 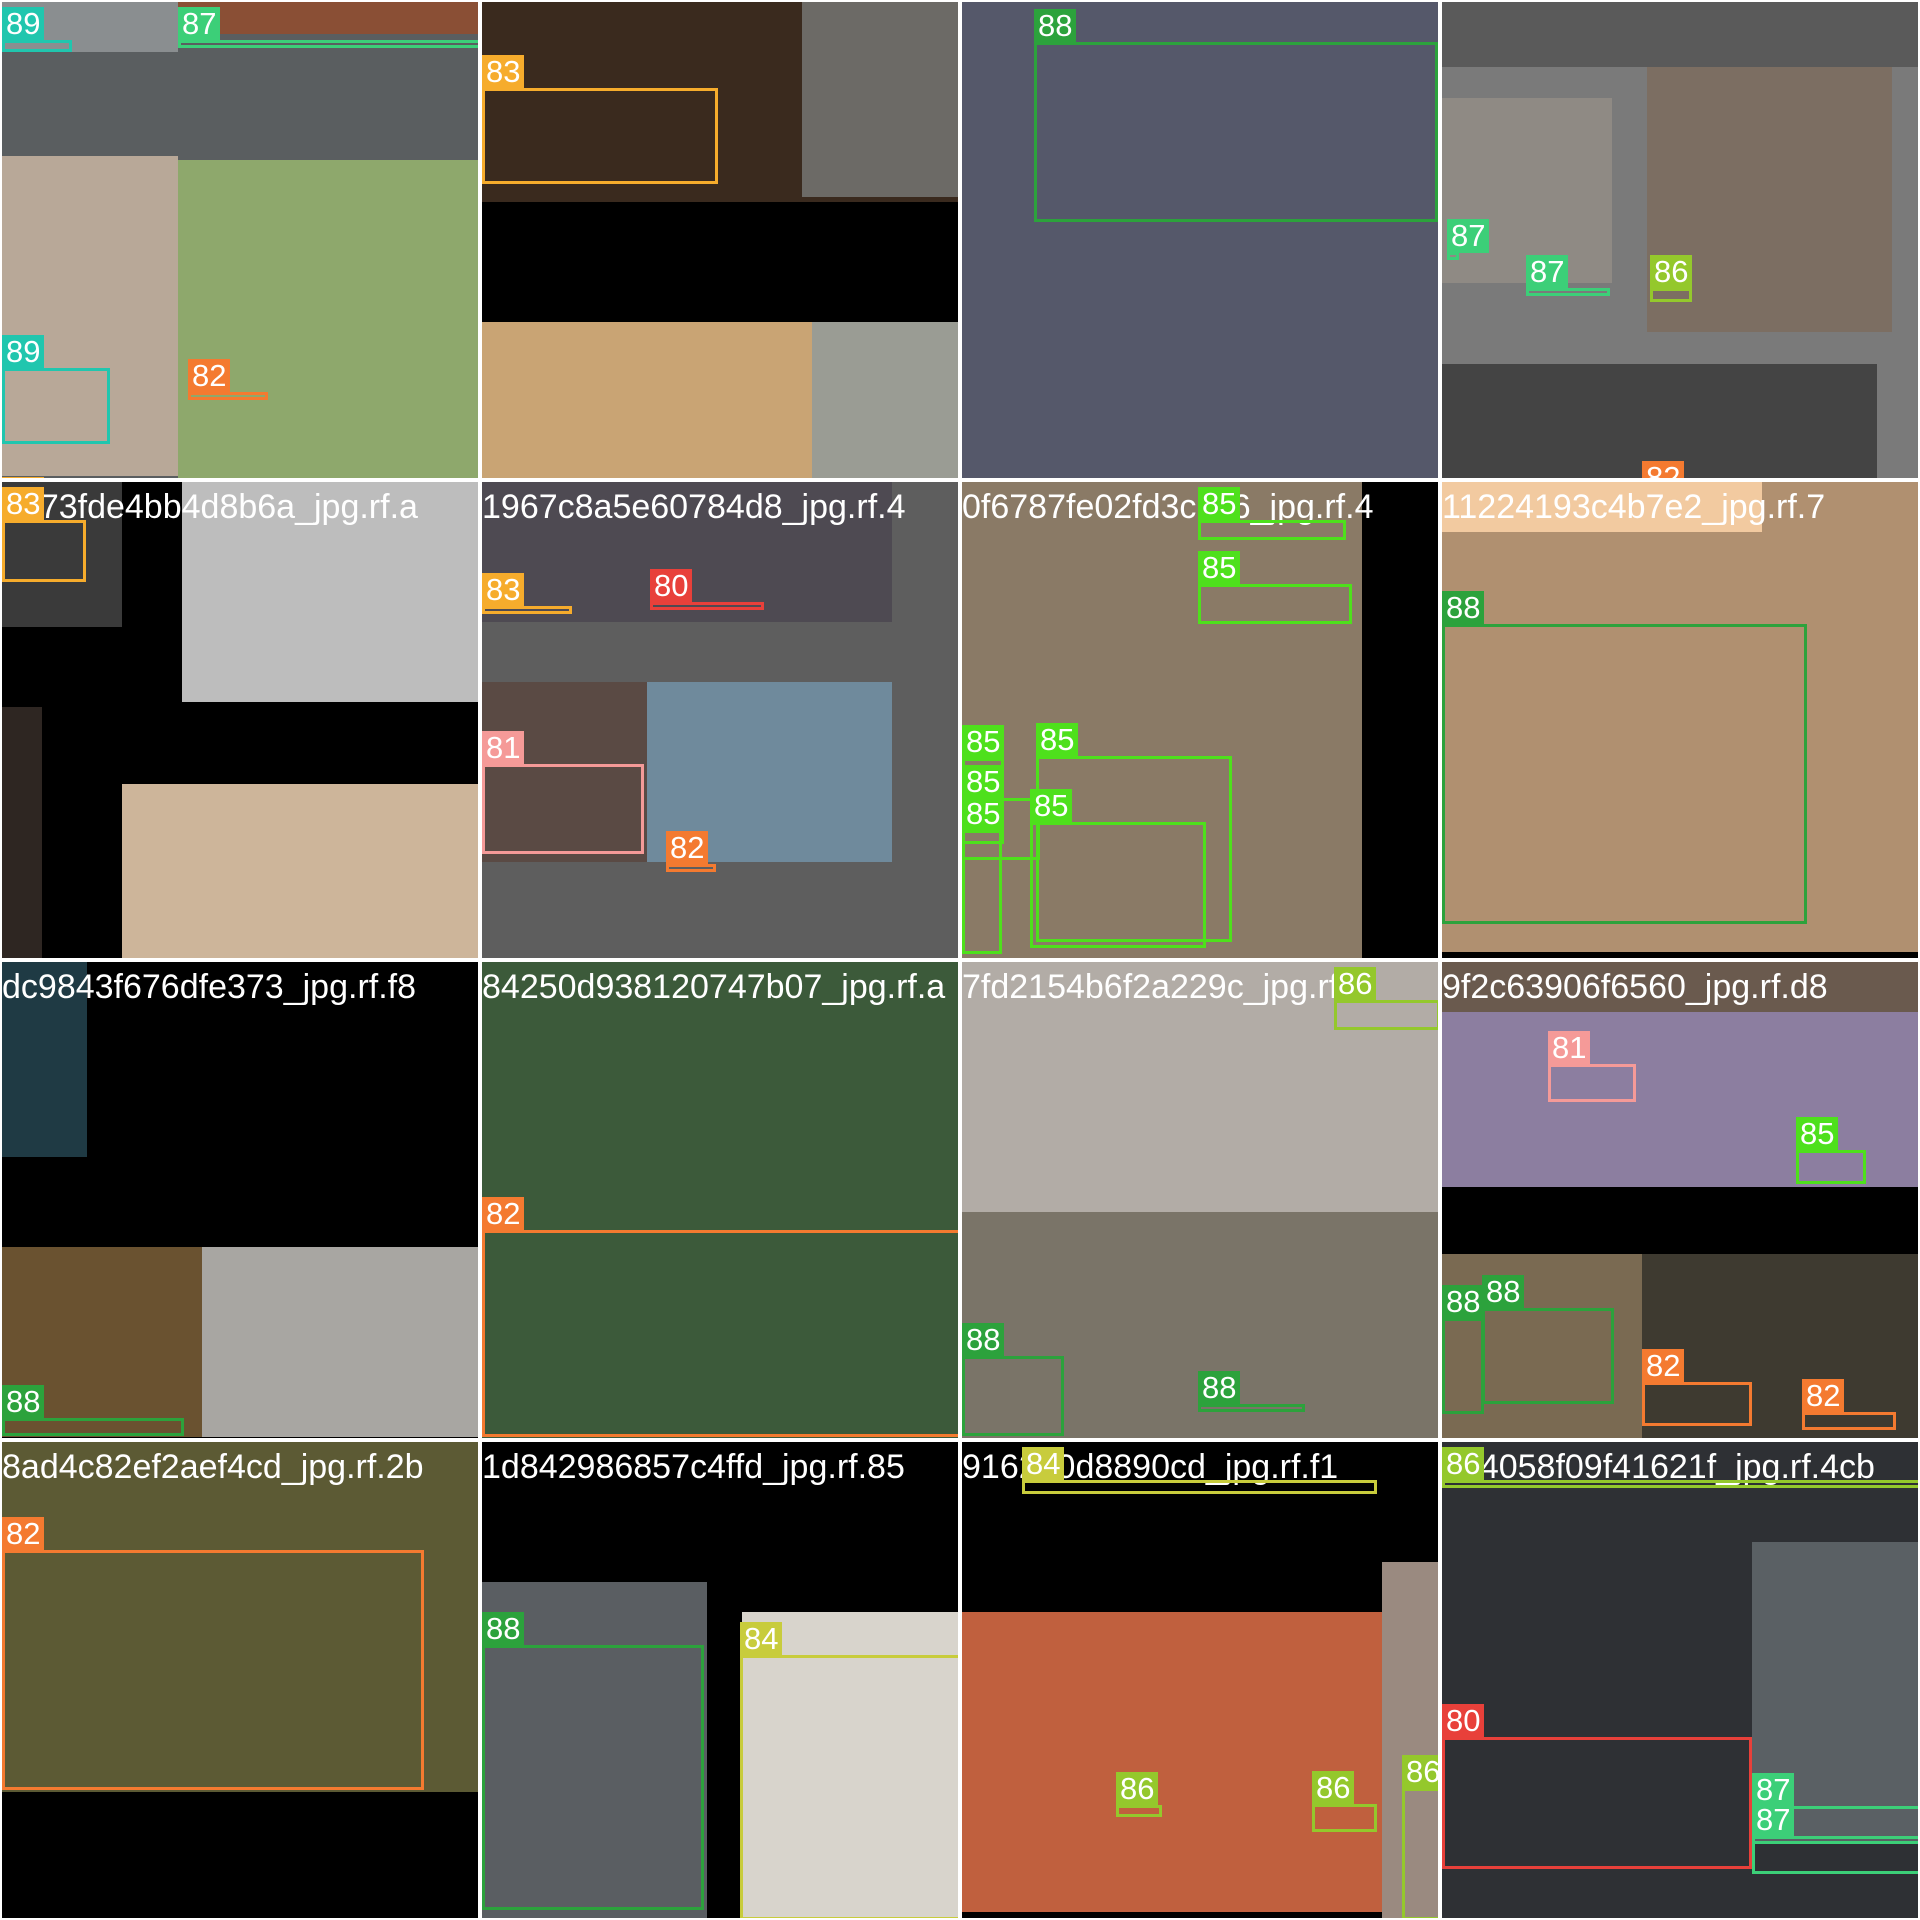 What do you see at coordinates (693, 1467) in the screenshot?
I see `tile-filename-caption: 1d842986857c4ffd_jpg.rf.85` at bounding box center [693, 1467].